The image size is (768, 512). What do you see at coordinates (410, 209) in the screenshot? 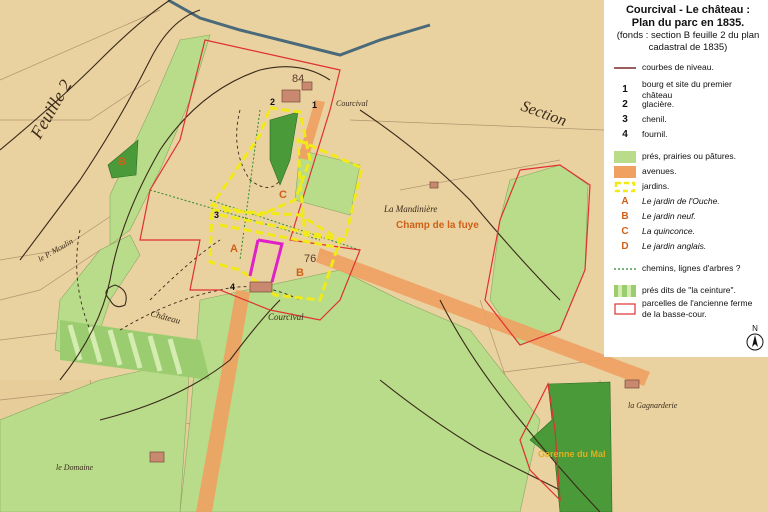
I see `label-mandiniere: La Mandinière` at bounding box center [410, 209].